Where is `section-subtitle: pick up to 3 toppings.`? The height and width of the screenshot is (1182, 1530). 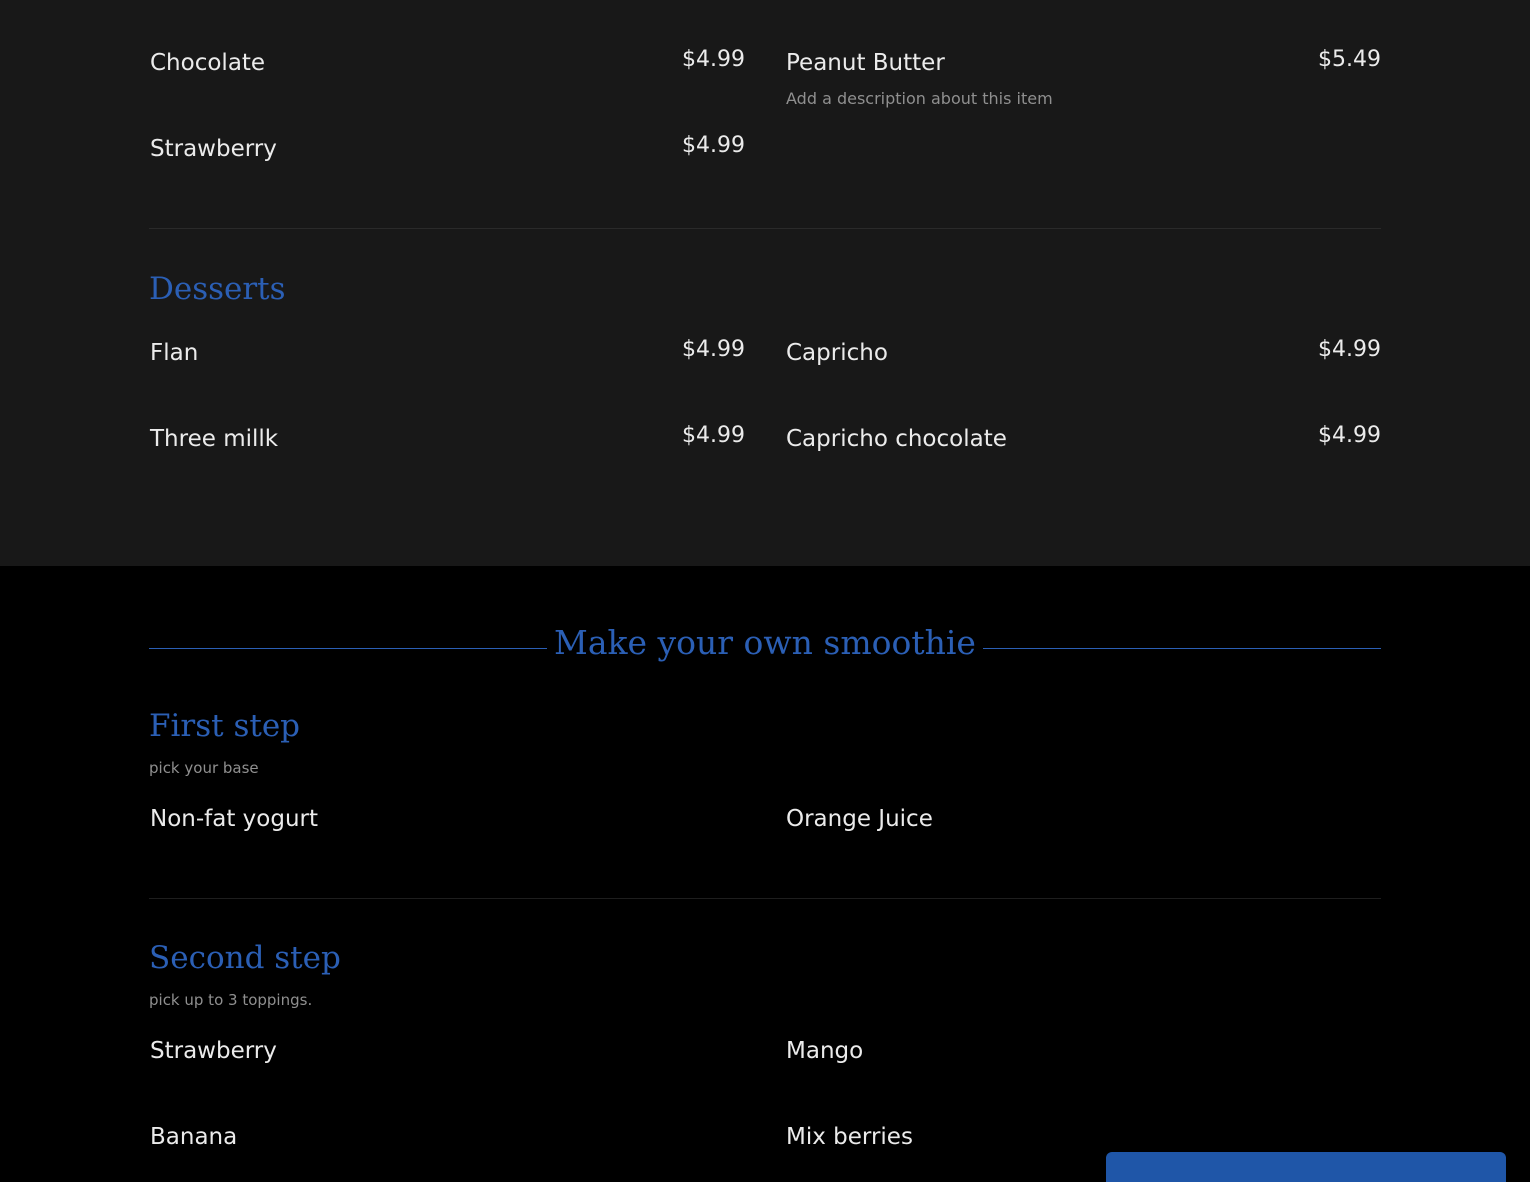
section-subtitle: pick up to 3 toppings. is located at coordinates (231, 1000).